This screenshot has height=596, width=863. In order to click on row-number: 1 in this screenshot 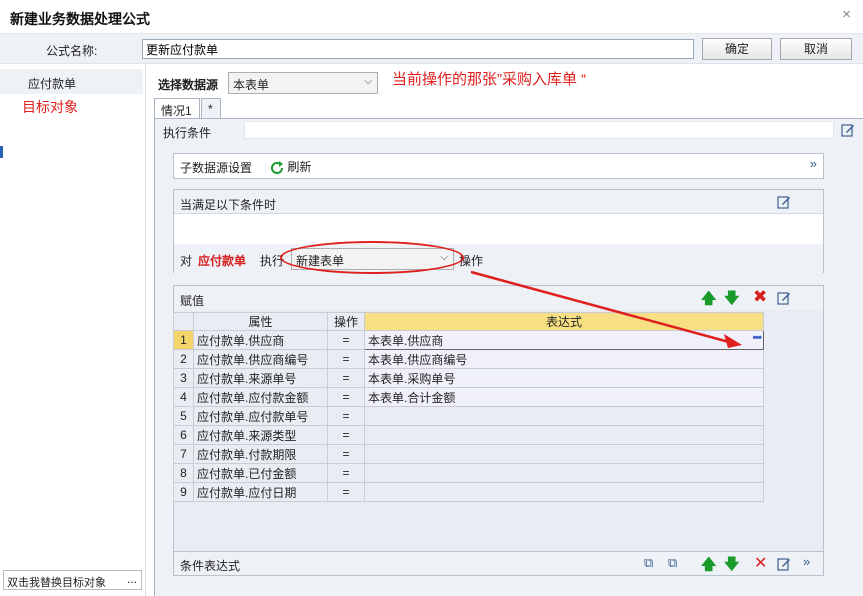, I will do `click(183, 340)`.